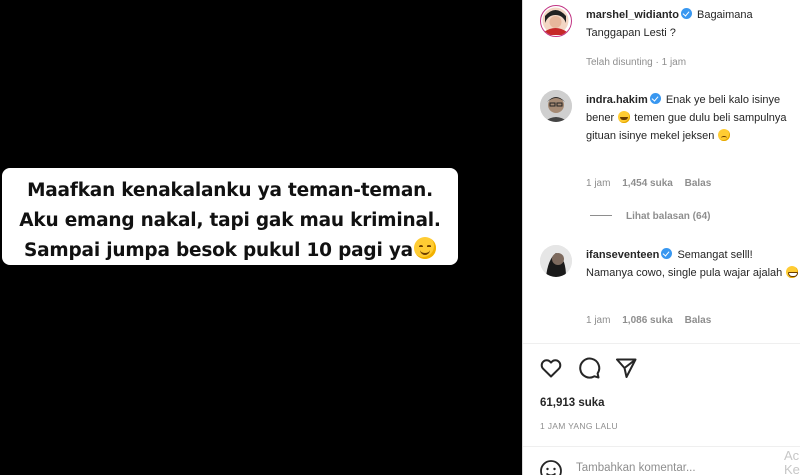  What do you see at coordinates (622, 255) in the screenshot?
I see `comment-username: ifanseventeen` at bounding box center [622, 255].